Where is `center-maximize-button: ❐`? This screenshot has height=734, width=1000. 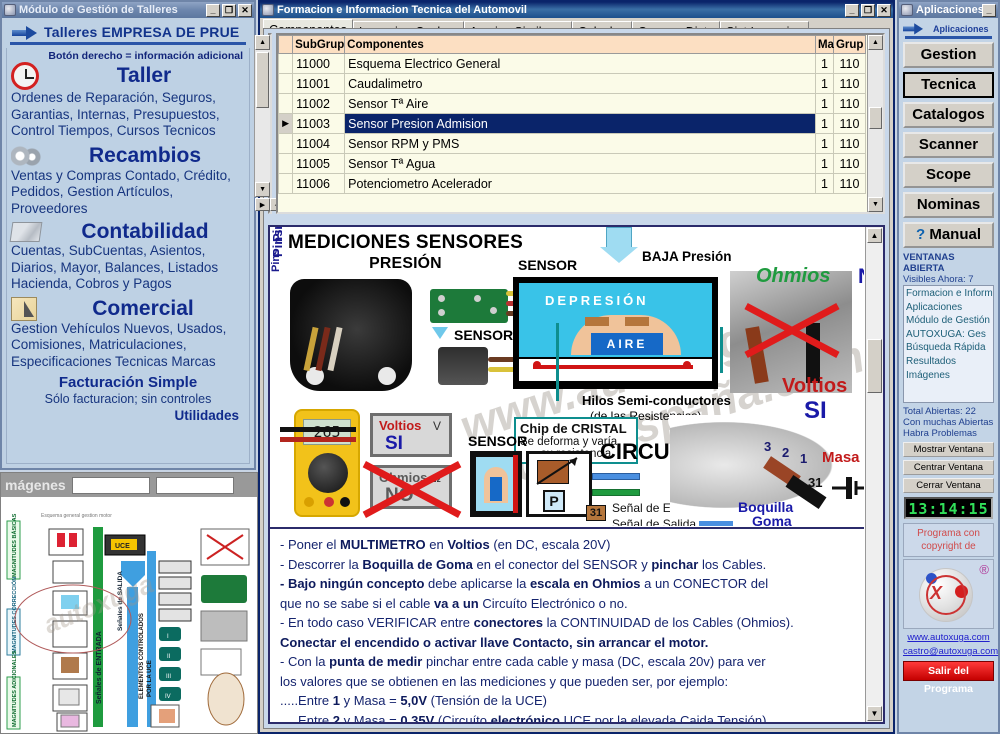 center-maximize-button: ❐ is located at coordinates (868, 10).